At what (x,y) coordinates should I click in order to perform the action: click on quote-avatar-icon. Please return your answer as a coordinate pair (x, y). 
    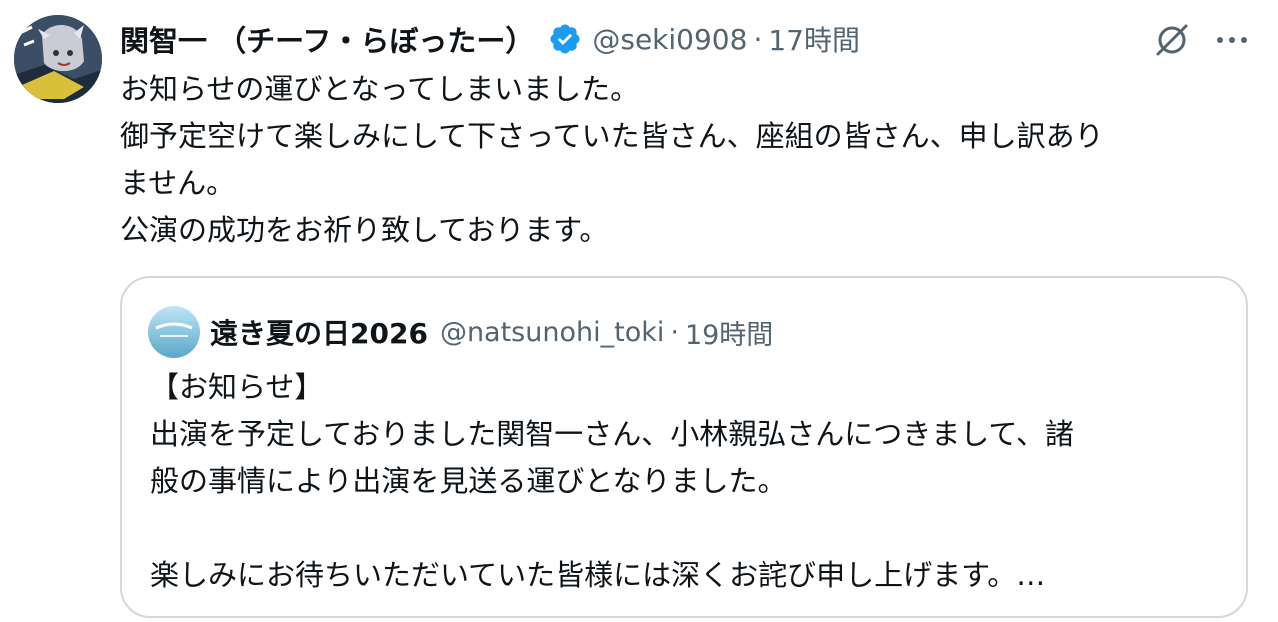
    Looking at the image, I should click on (174, 332).